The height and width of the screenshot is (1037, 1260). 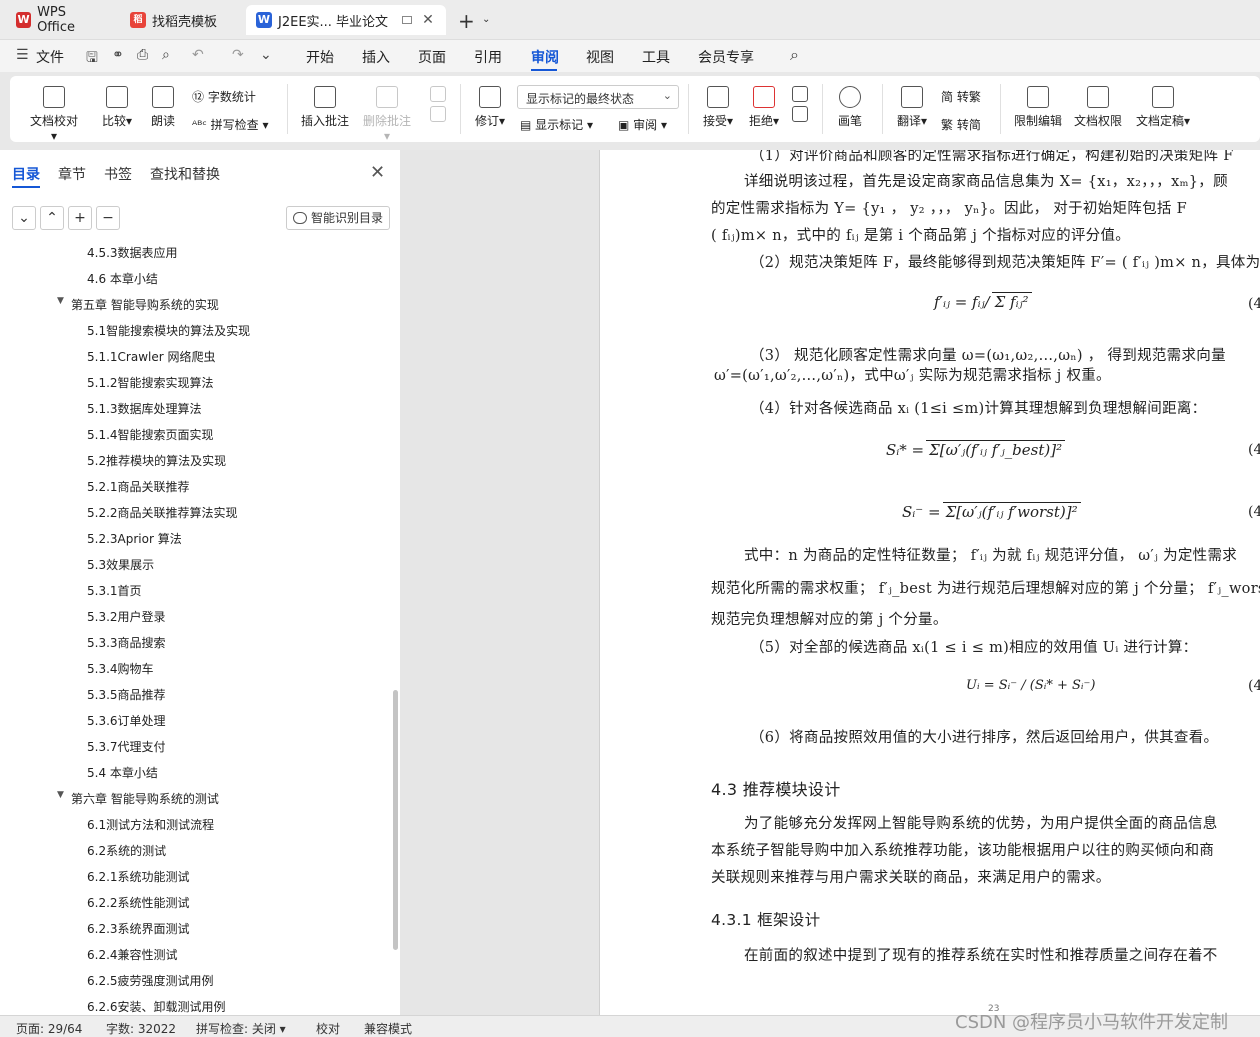 What do you see at coordinates (1038, 107) in the screenshot?
I see `restrict-edit-button: 限制编辑` at bounding box center [1038, 107].